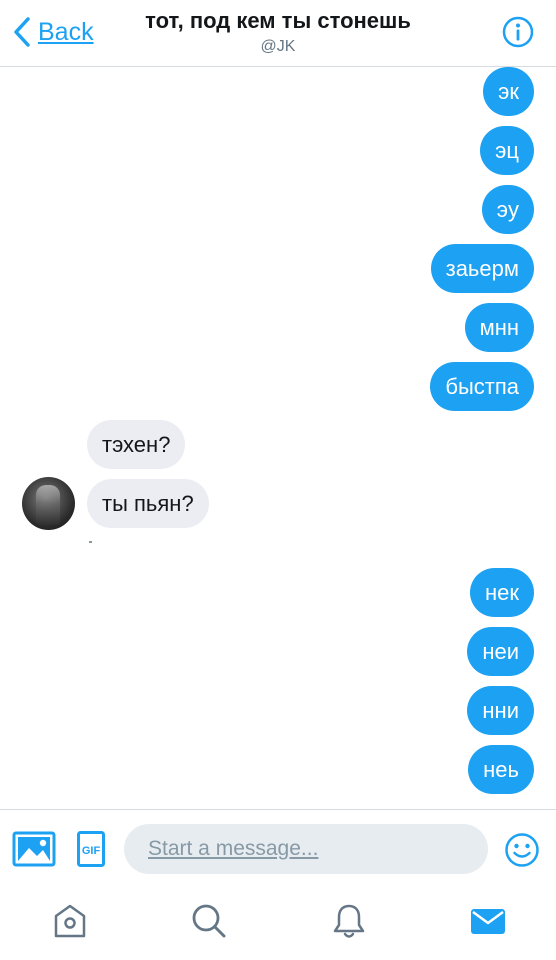 The width and height of the screenshot is (556, 960). Describe the element at coordinates (482, 386) in the screenshot. I see `message-bubble-outgoing: быстпа` at that location.